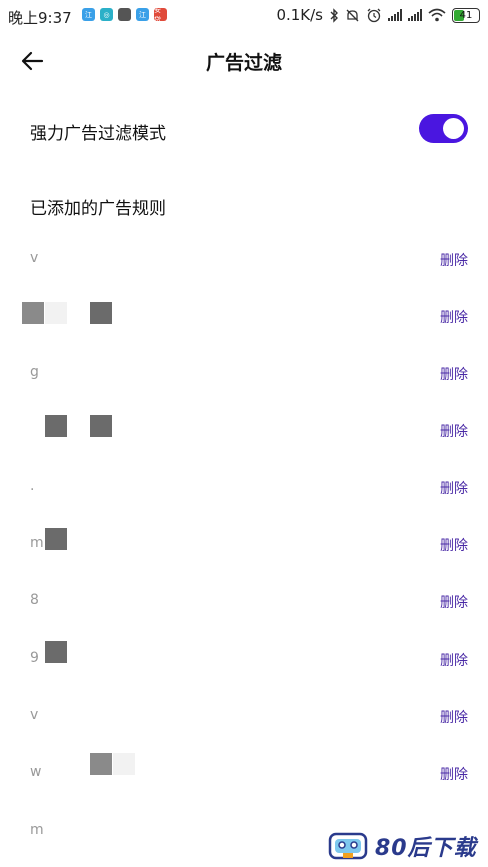 The image size is (488, 867). What do you see at coordinates (244, 551) in the screenshot?
I see `rule-item: m 删除` at bounding box center [244, 551].